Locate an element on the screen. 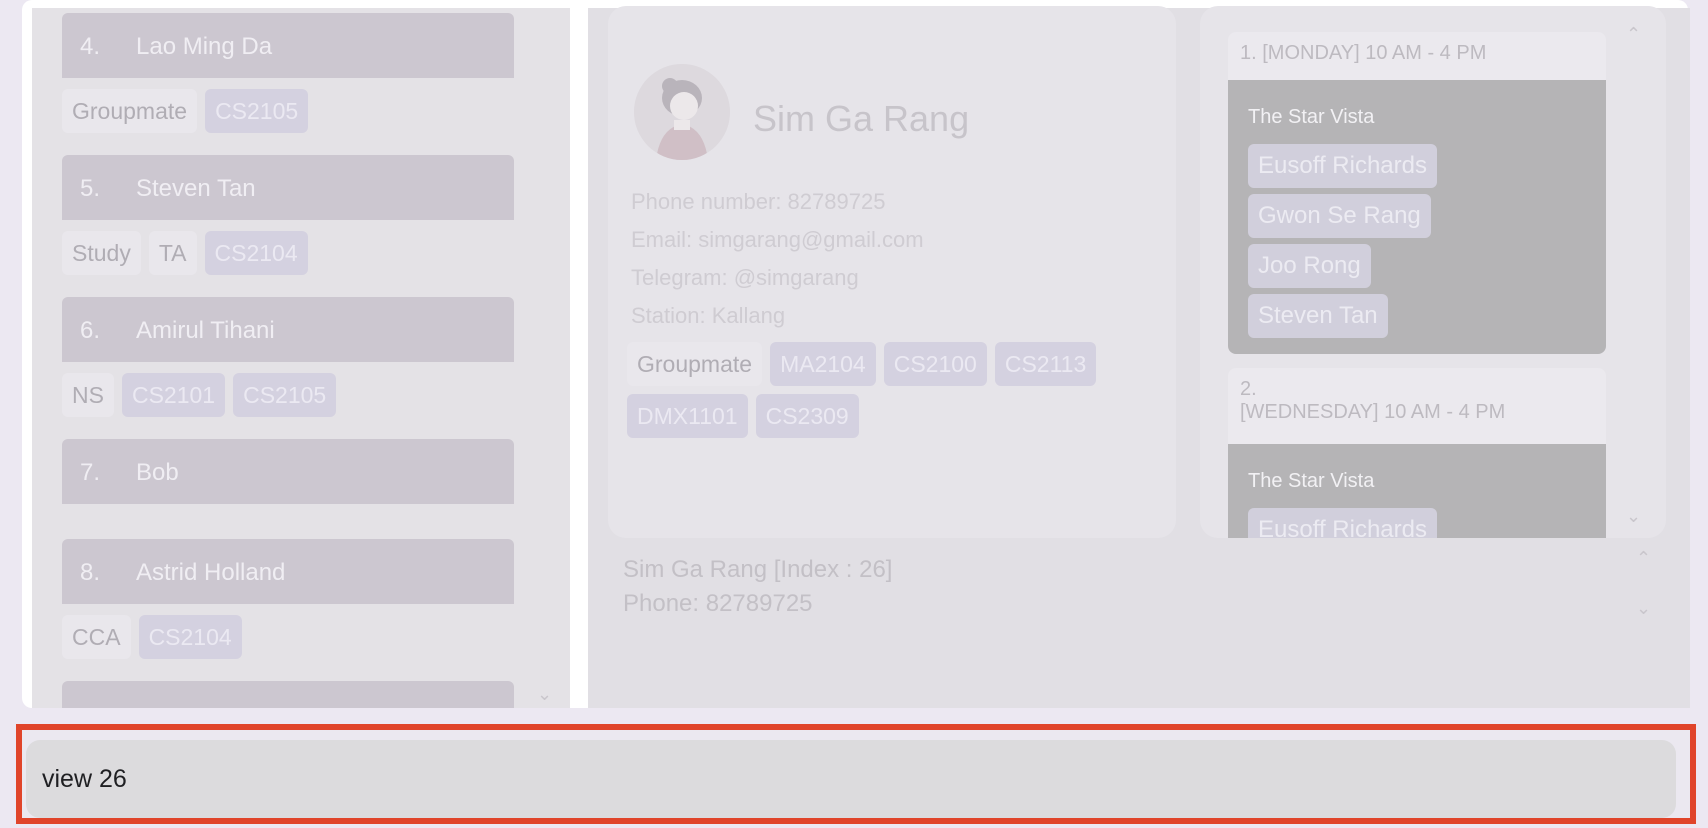 The image size is (1708, 828). person-detail-name: Sim Ga Rang is located at coordinates (861, 118).